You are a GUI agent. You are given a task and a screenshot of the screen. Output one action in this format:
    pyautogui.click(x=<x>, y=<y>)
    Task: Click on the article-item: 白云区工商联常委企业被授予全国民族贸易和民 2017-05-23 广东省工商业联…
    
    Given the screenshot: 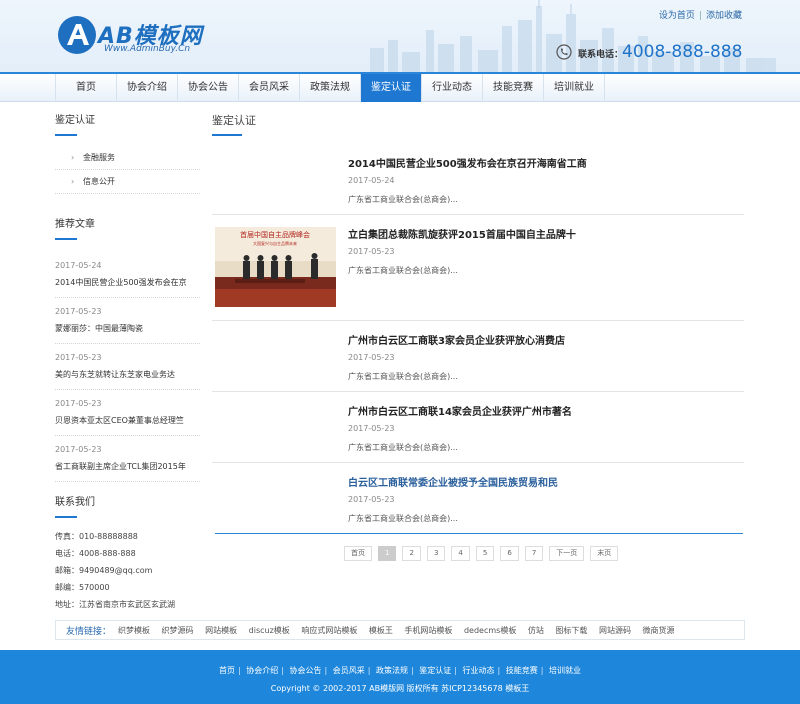 What is the action you would take?
    pyautogui.click(x=478, y=498)
    